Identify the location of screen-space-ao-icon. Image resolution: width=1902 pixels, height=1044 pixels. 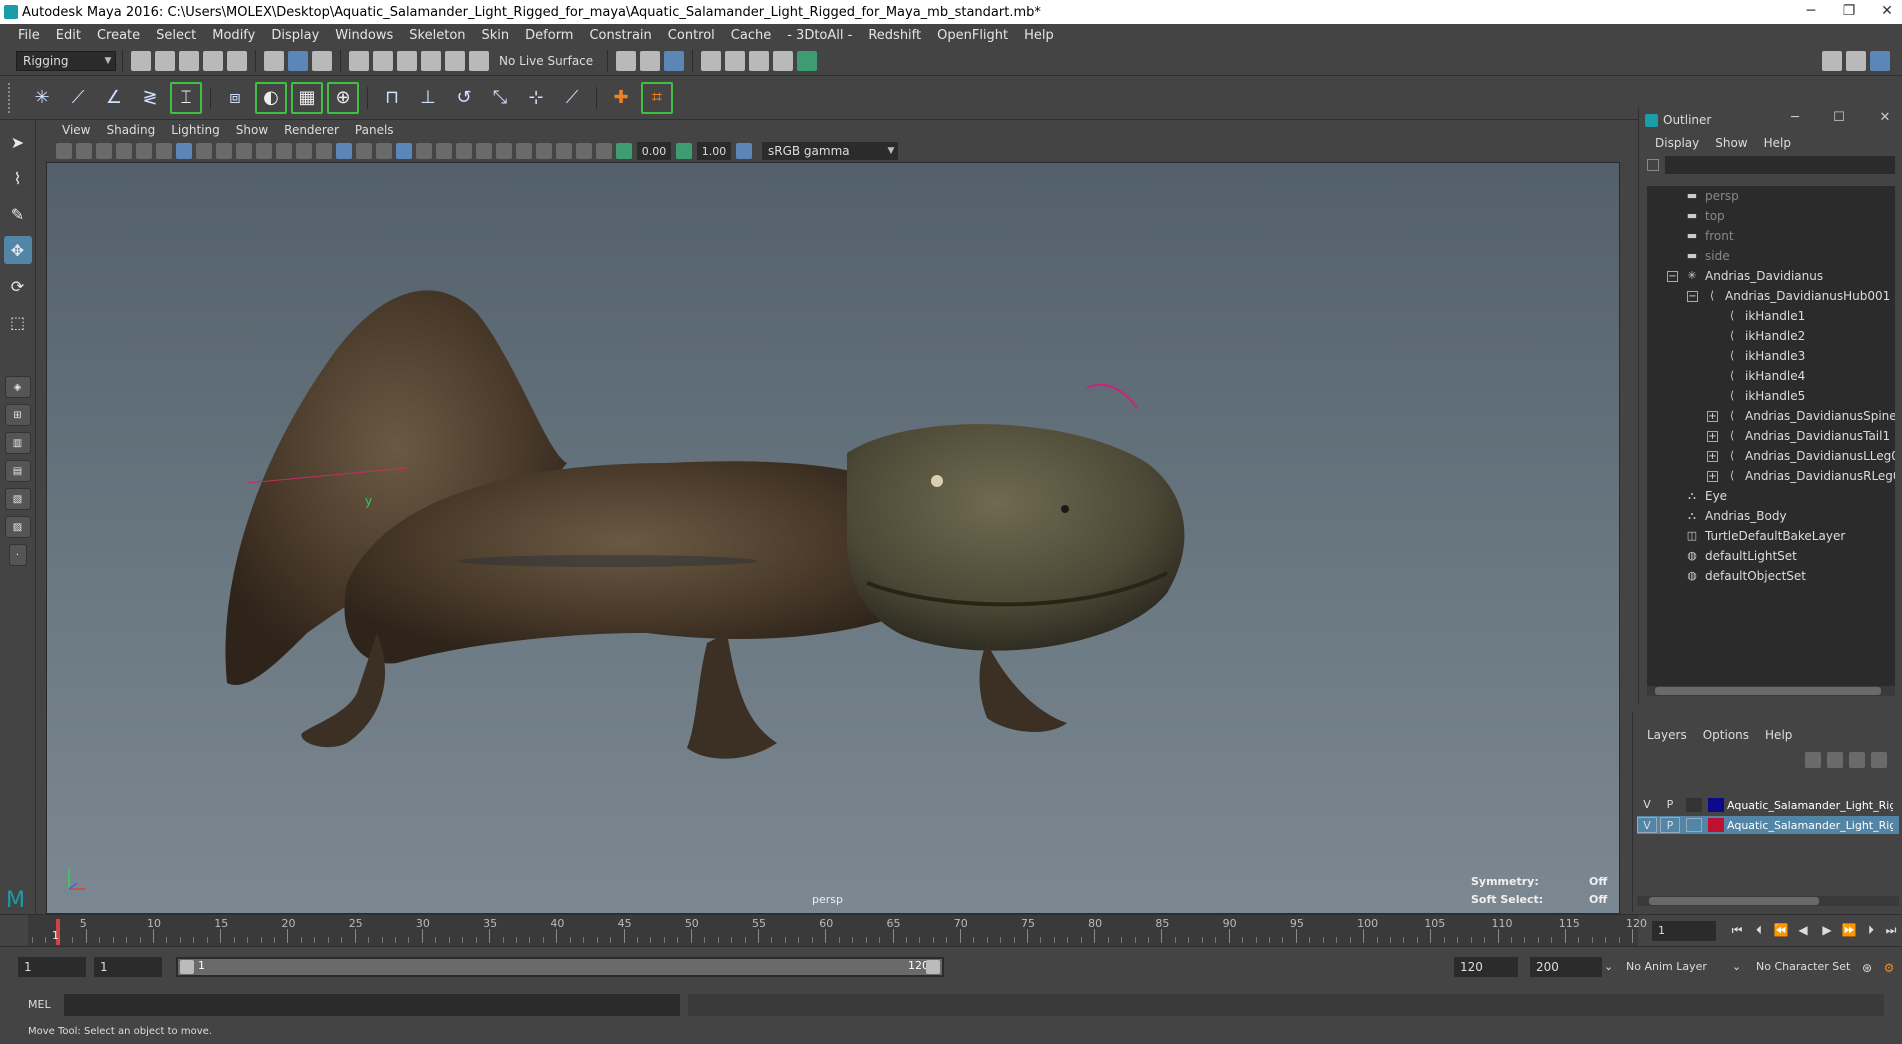
(464, 151).